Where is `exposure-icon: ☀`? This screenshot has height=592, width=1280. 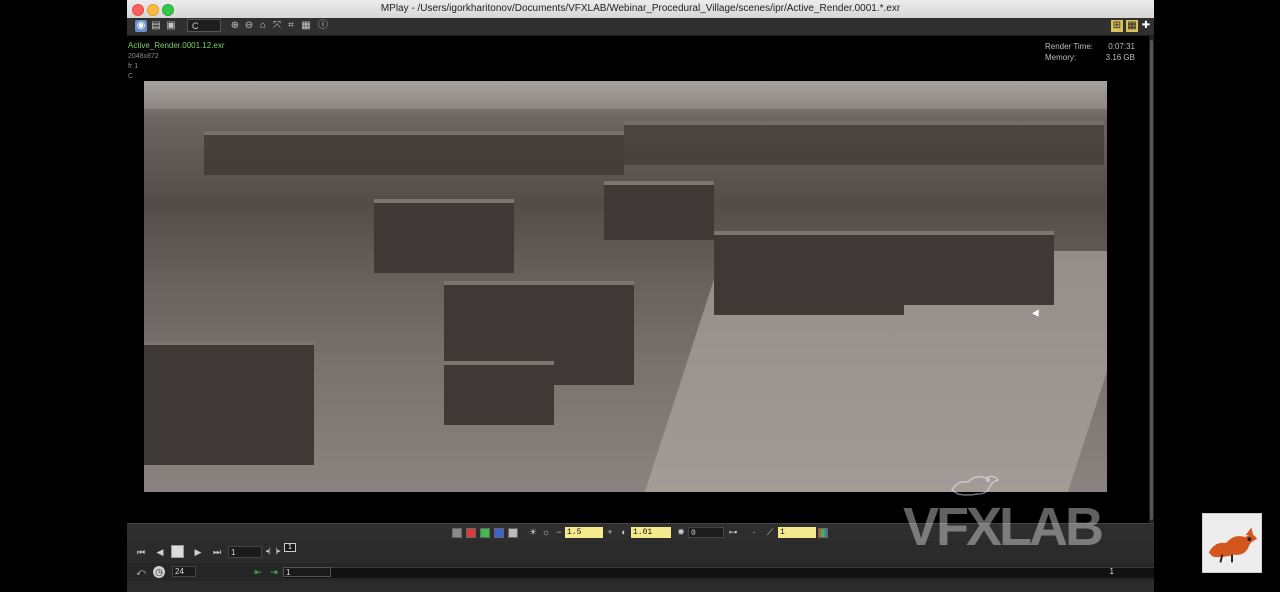 exposure-icon: ☀ is located at coordinates (533, 532).